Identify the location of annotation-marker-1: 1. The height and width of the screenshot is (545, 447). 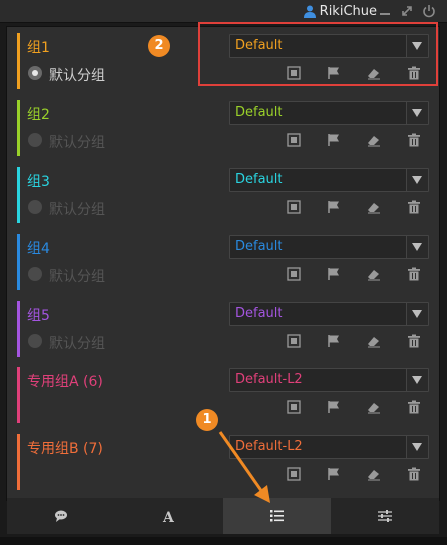
(207, 420).